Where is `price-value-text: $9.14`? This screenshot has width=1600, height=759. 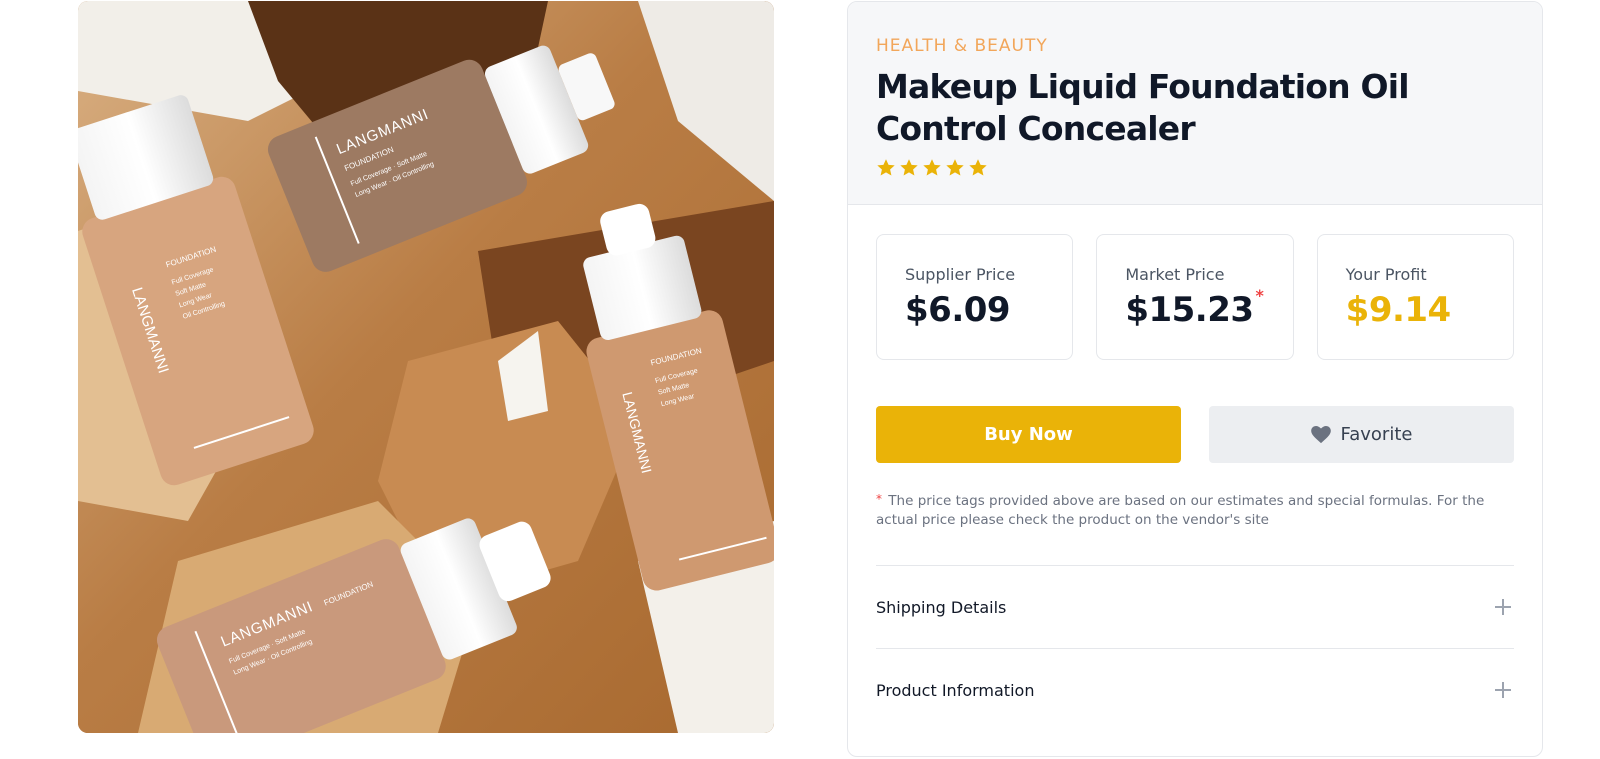
price-value-text: $9.14 is located at coordinates (1398, 310).